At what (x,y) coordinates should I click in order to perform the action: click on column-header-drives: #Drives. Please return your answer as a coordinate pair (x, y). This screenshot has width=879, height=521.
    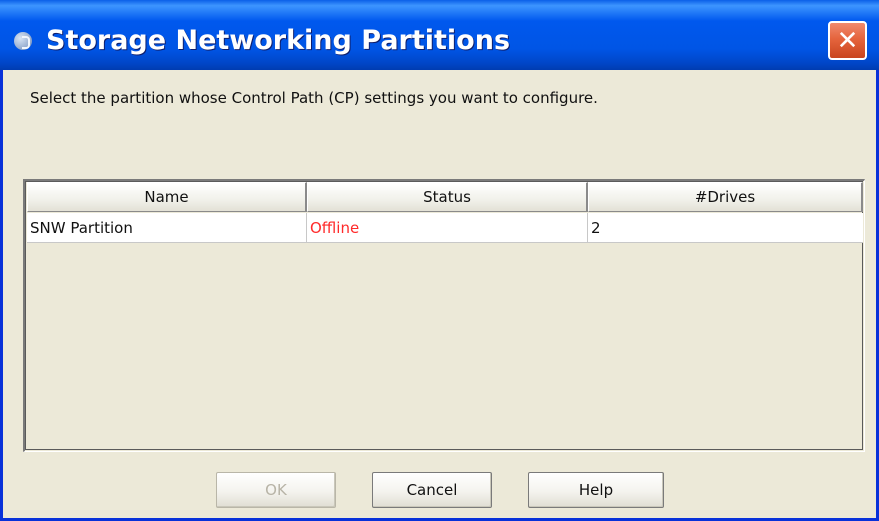
    Looking at the image, I should click on (725, 197).